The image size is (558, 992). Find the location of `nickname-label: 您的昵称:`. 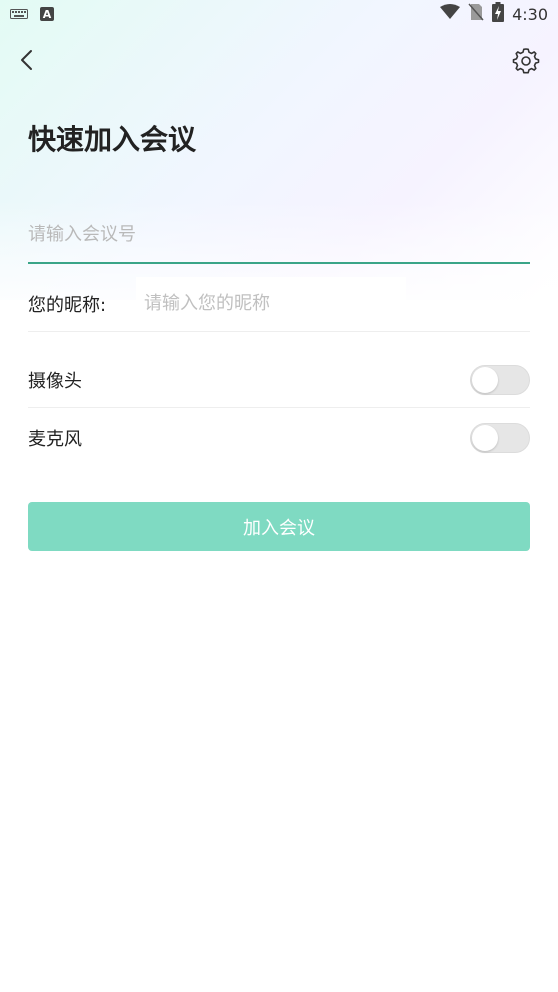

nickname-label: 您的昵称: is located at coordinates (67, 305).